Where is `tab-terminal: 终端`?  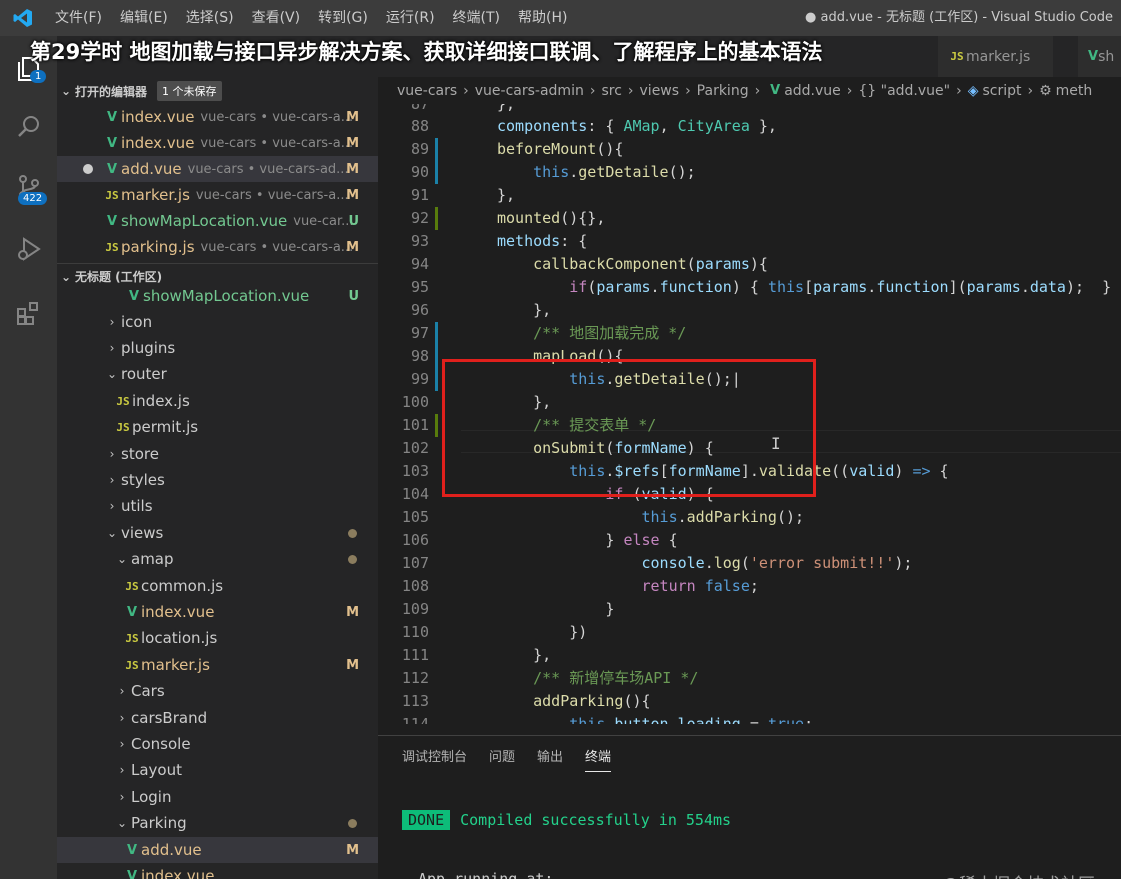
tab-terminal: 终端 is located at coordinates (598, 759).